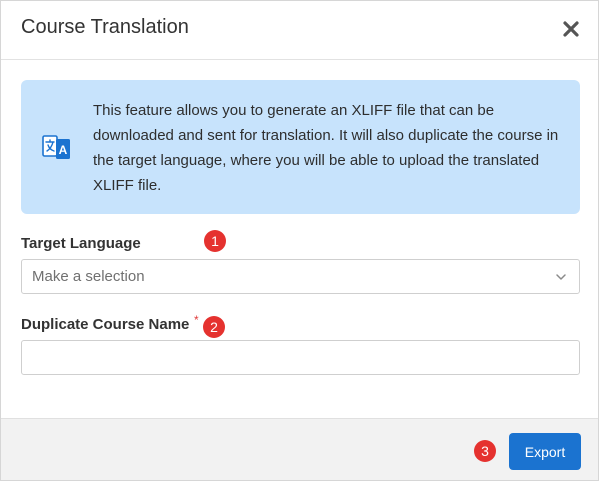 The height and width of the screenshot is (481, 599). I want to click on dialog-title: Course Translation, so click(105, 27).